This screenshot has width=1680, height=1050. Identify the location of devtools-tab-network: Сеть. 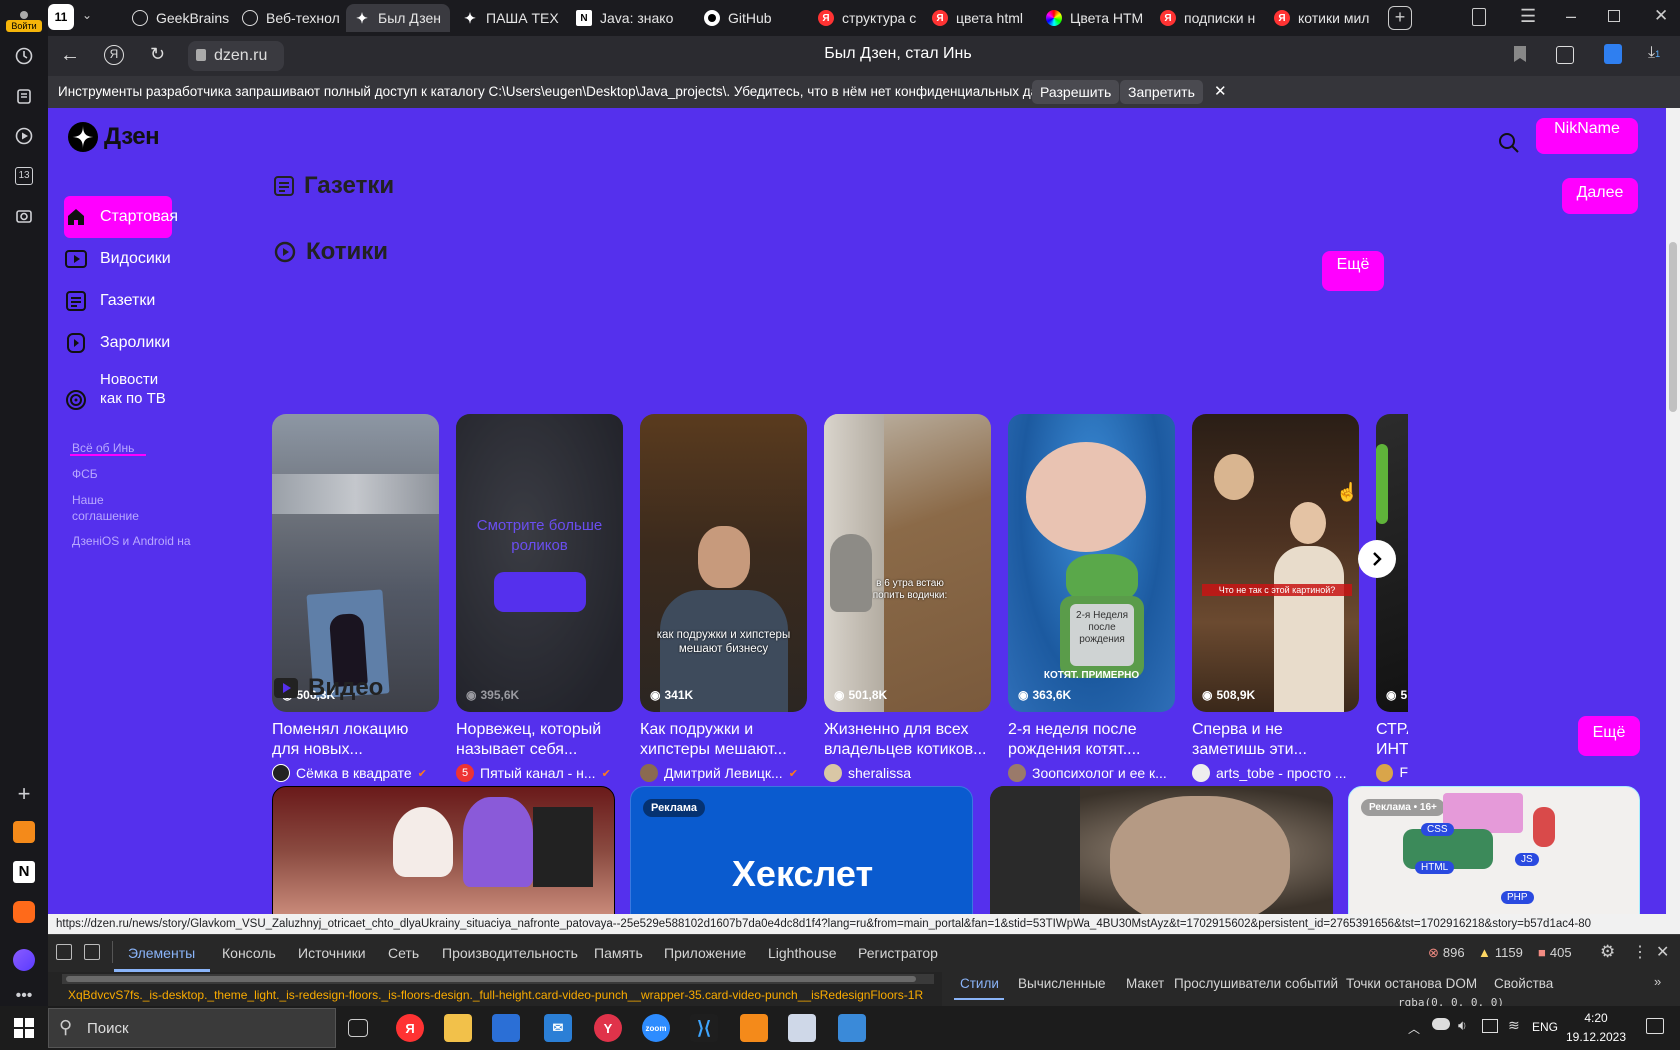
(403, 953).